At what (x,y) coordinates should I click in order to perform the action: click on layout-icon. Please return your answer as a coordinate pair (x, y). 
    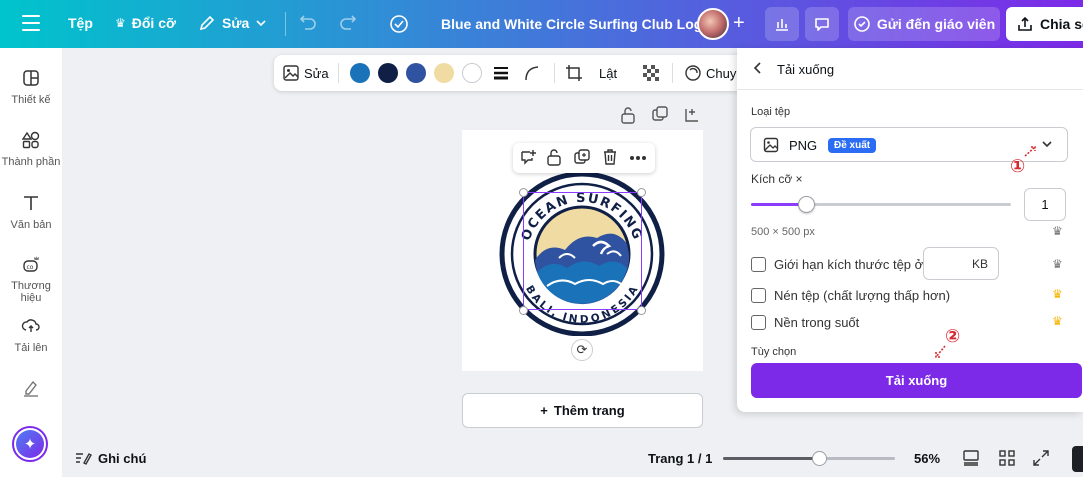
    Looking at the image, I should click on (31, 78).